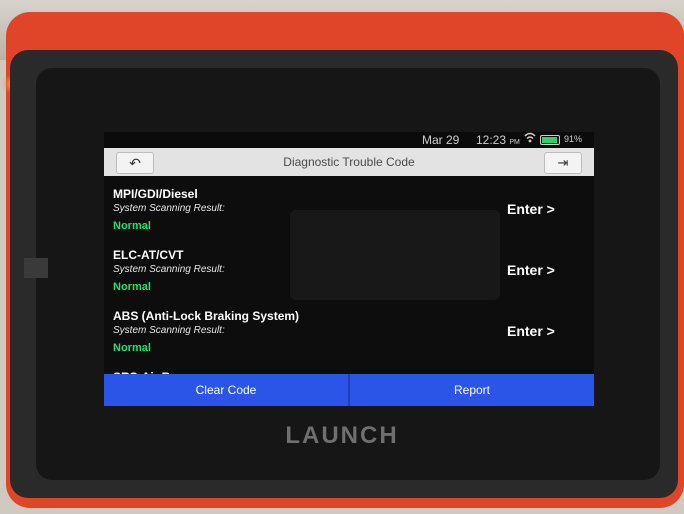 The height and width of the screenshot is (514, 684). I want to click on screen-glare, so click(395, 255).